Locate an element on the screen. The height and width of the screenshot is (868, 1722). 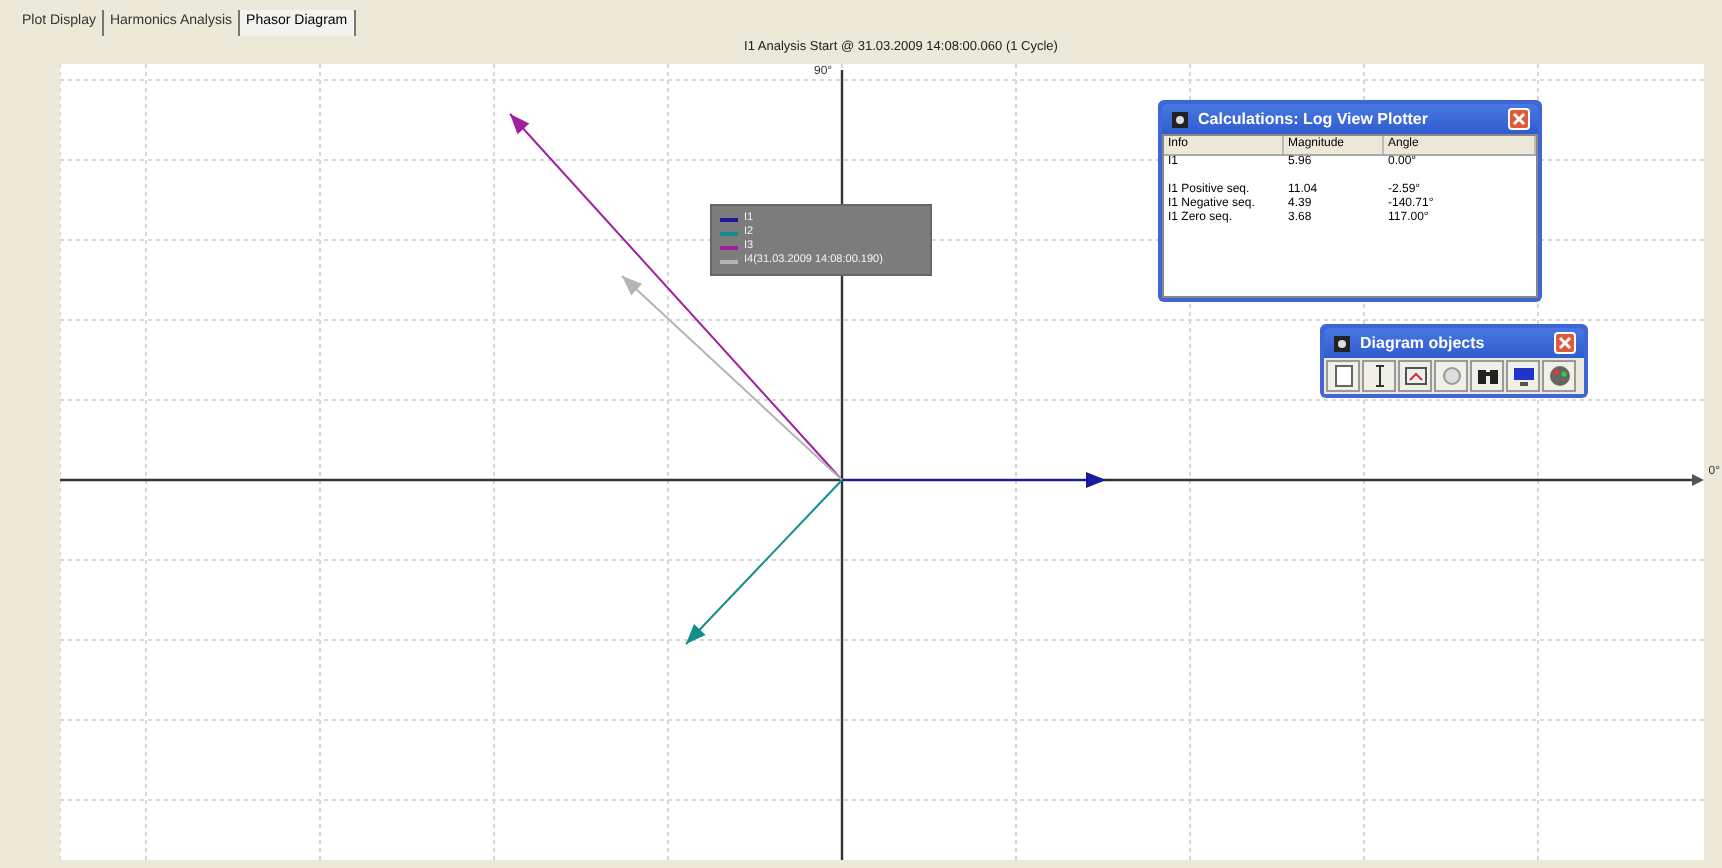
page-icon is located at coordinates (1343, 376).